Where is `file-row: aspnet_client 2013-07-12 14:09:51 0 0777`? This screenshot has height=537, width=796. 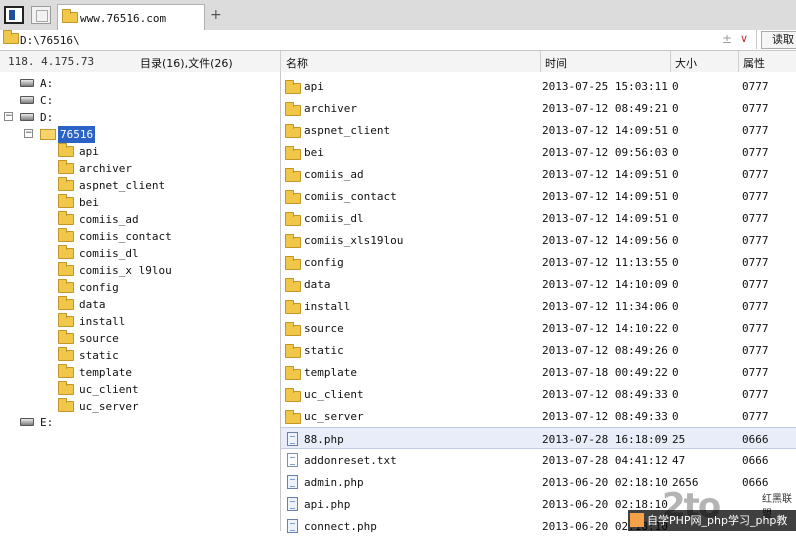 file-row: aspnet_client 2013-07-12 14:09:51 0 0777 is located at coordinates (538, 130).